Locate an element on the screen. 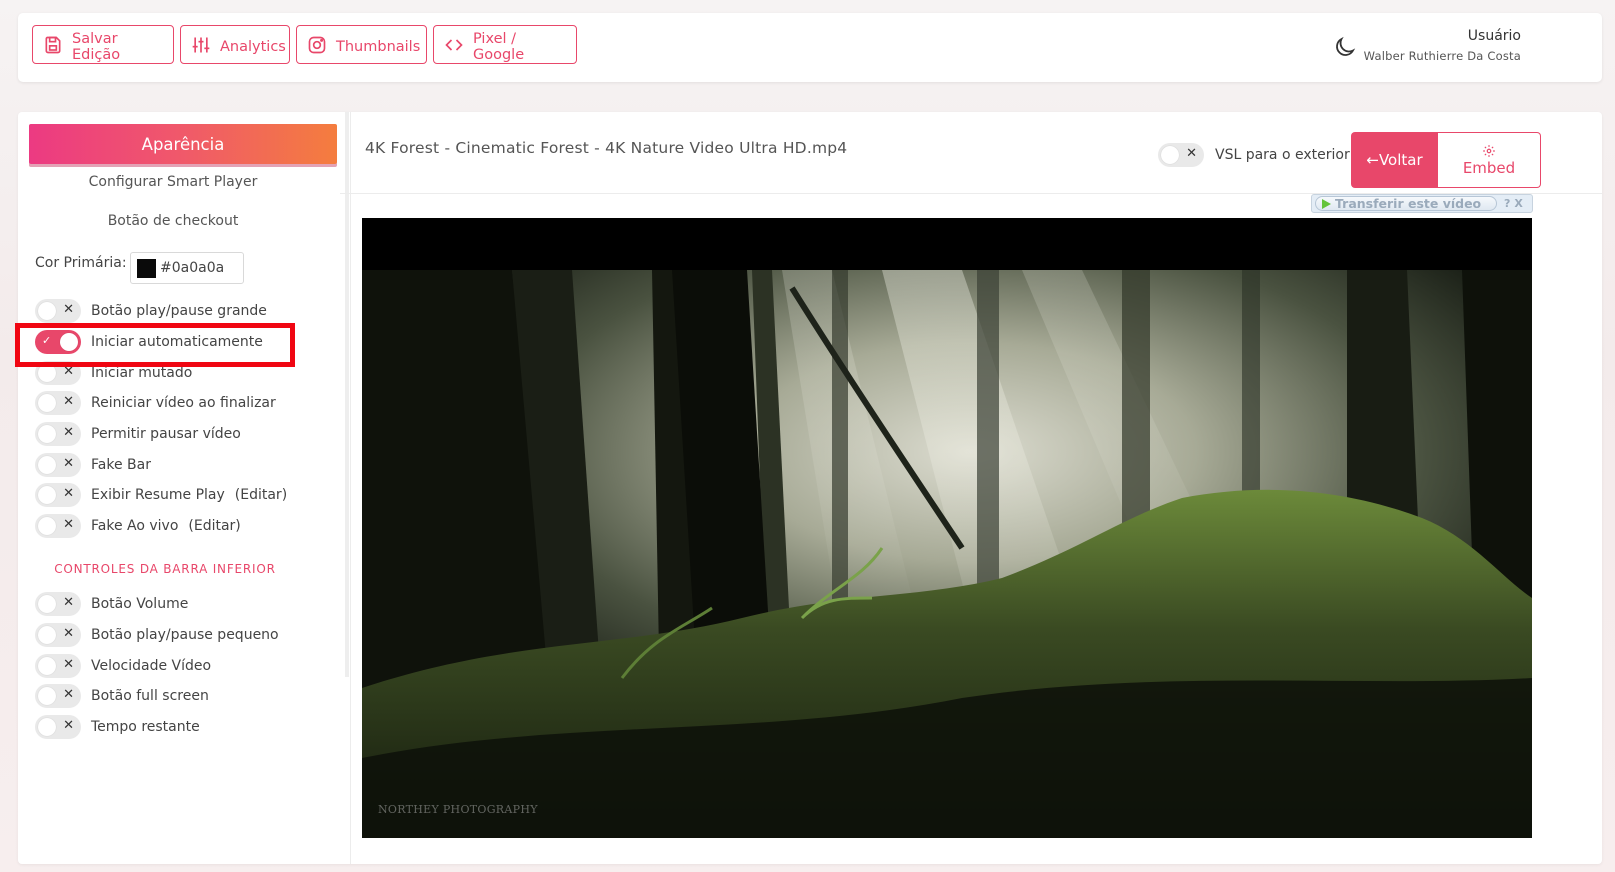  toggle-row-reiniciar-video: ✕ Reiniciar vídeo ao finalizar is located at coordinates (155, 403).